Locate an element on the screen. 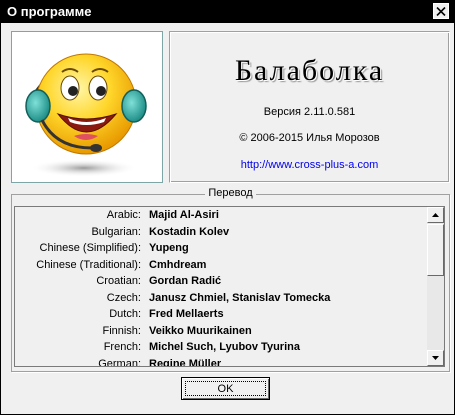  translator-row: Finnish: Veikko Muurikainen is located at coordinates (221, 331).